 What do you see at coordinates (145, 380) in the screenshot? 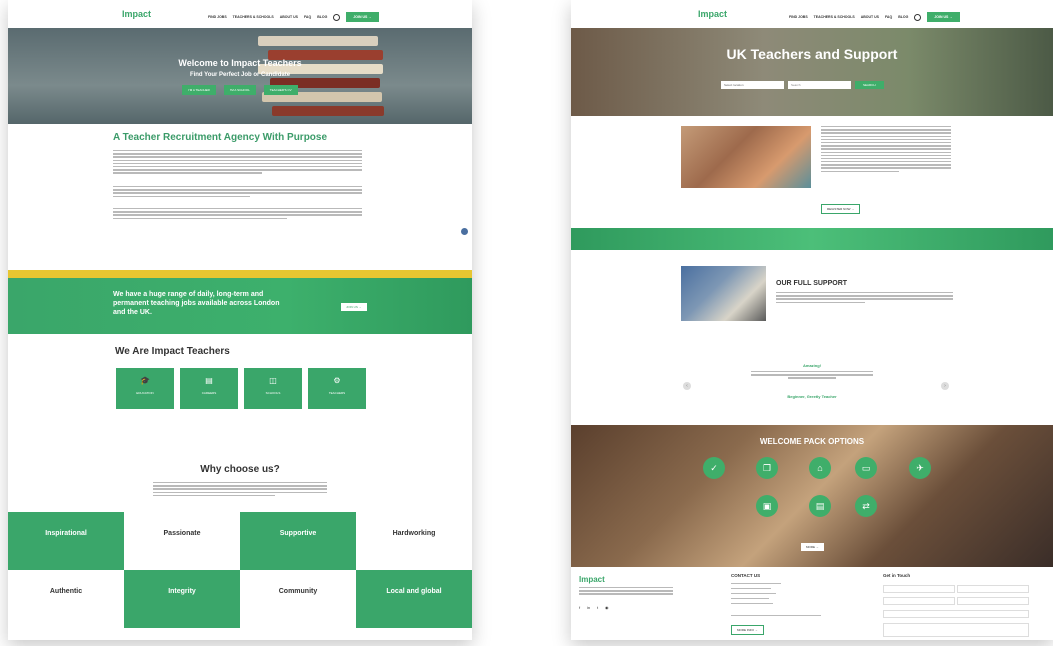
I see `graduation-cap-icon: 🎓` at bounding box center [145, 380].